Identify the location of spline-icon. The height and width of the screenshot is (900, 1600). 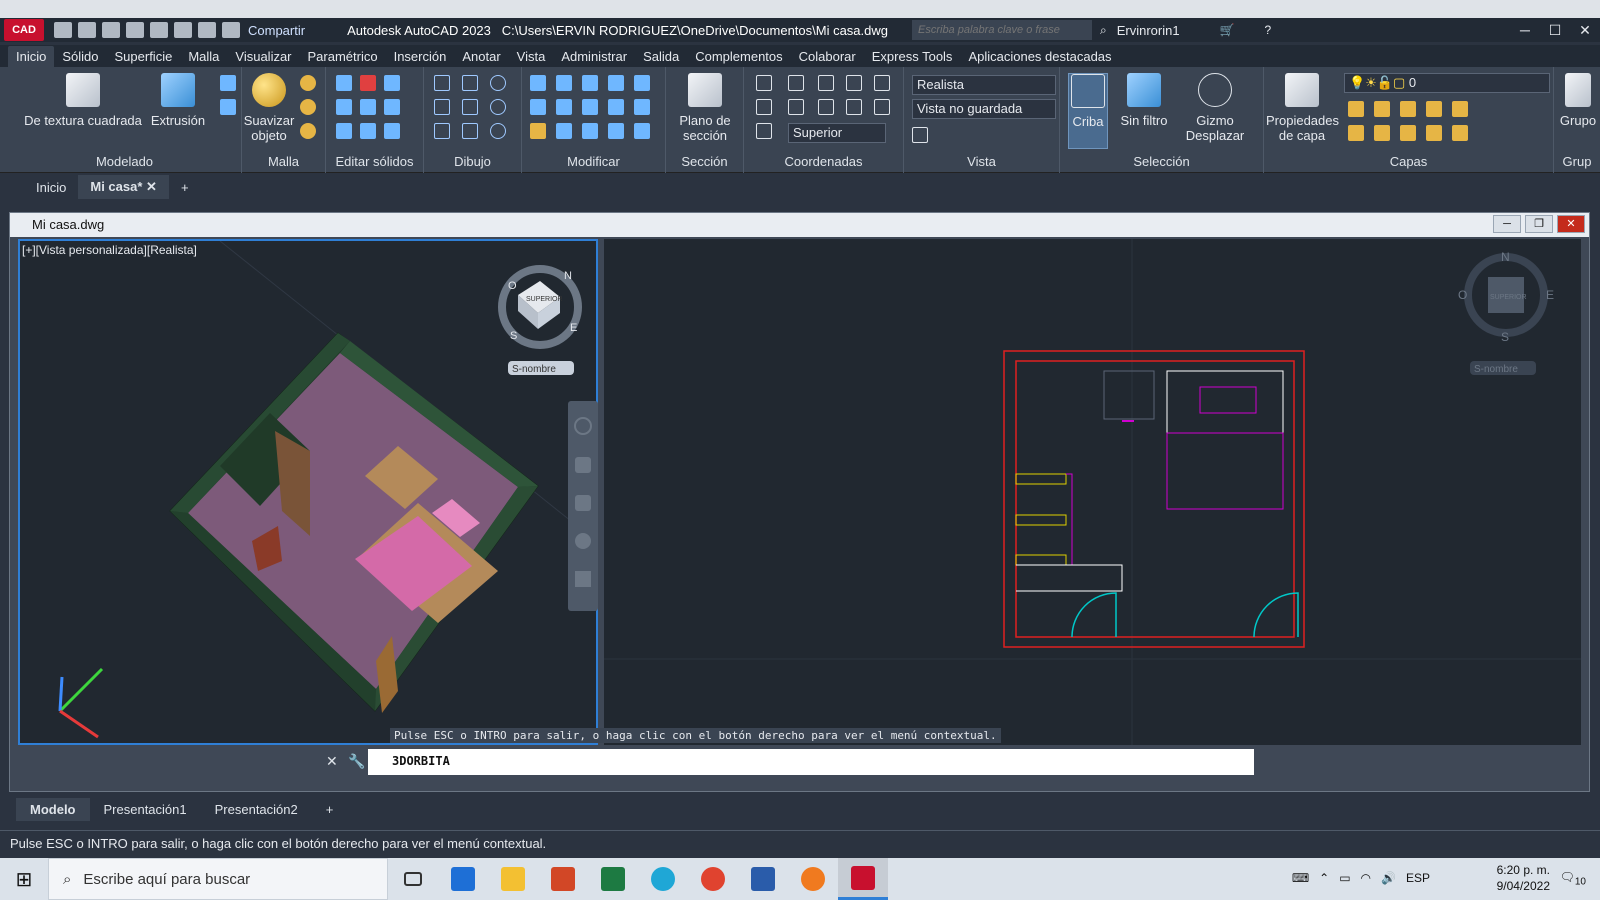
(442, 107).